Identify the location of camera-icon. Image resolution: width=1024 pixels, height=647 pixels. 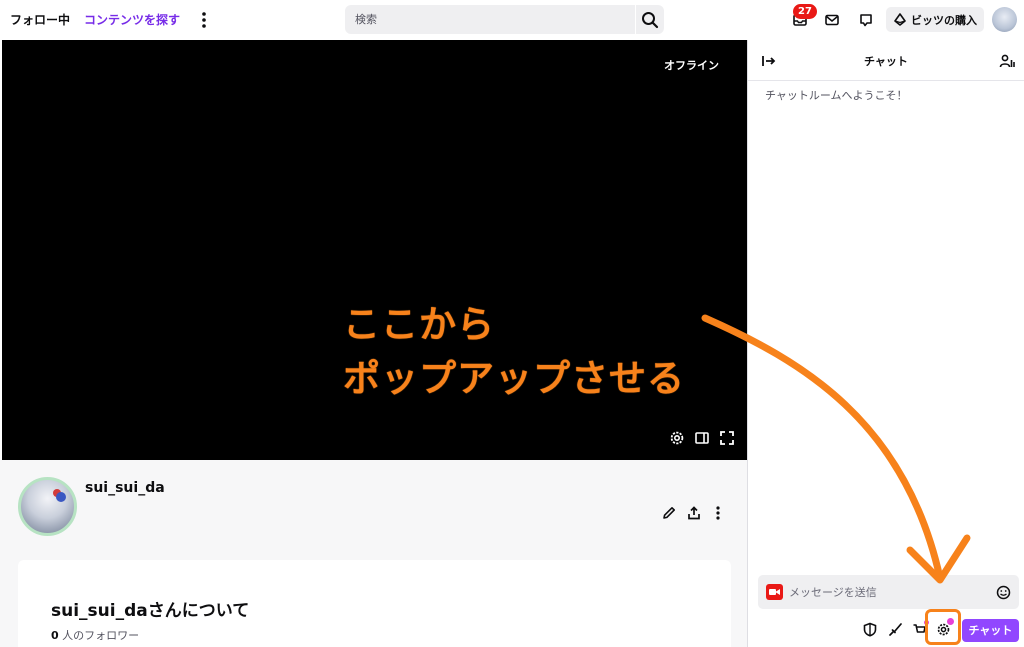
(774, 592).